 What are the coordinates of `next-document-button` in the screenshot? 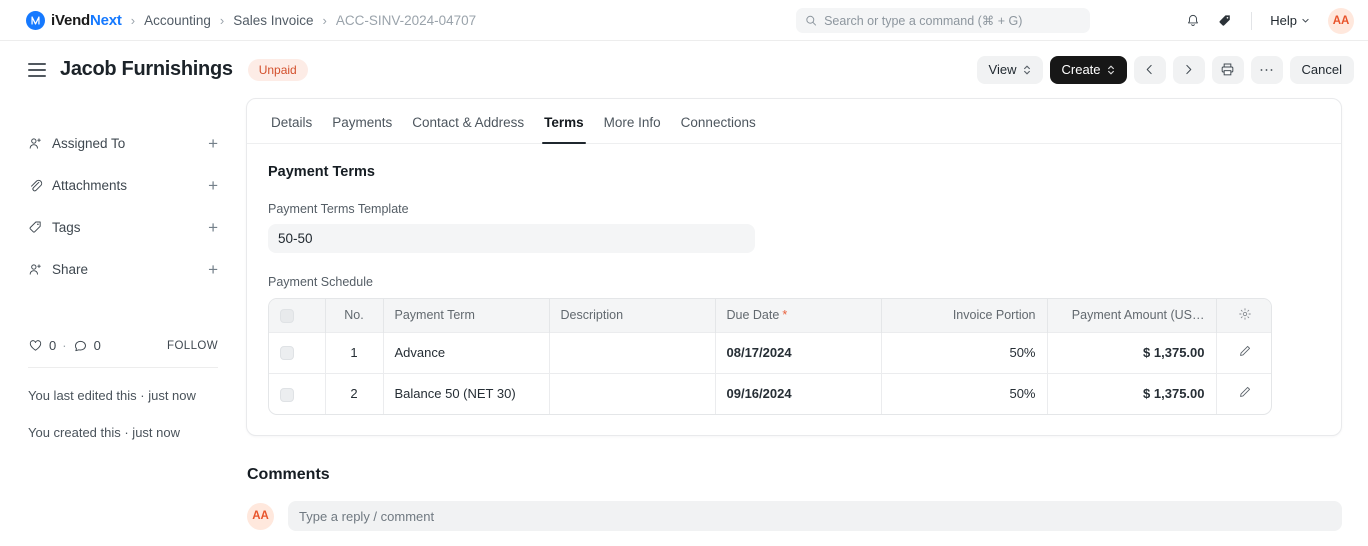 It's located at (1188, 69).